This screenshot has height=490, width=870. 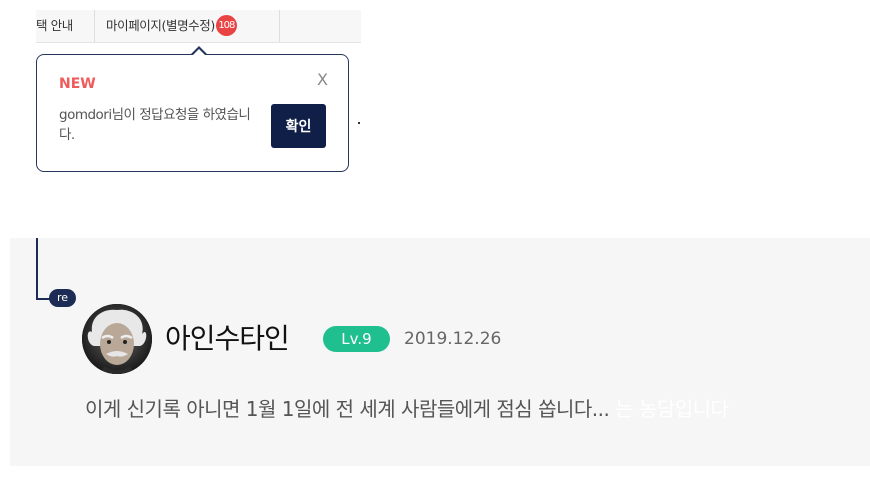 What do you see at coordinates (37, 269) in the screenshot?
I see `thread-line` at bounding box center [37, 269].